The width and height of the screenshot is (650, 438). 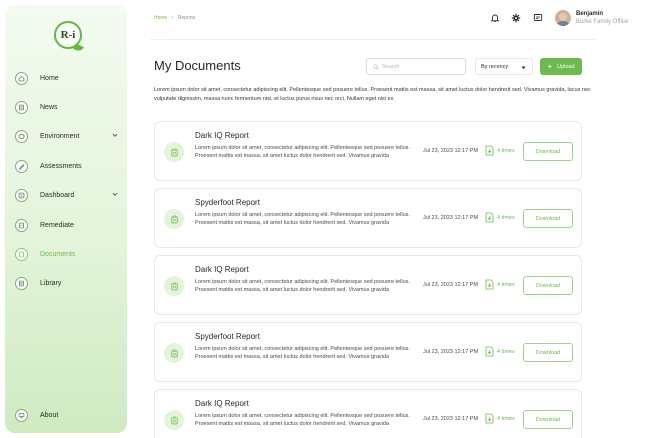 What do you see at coordinates (68, 107) in the screenshot?
I see `sidebar-item-news: News` at bounding box center [68, 107].